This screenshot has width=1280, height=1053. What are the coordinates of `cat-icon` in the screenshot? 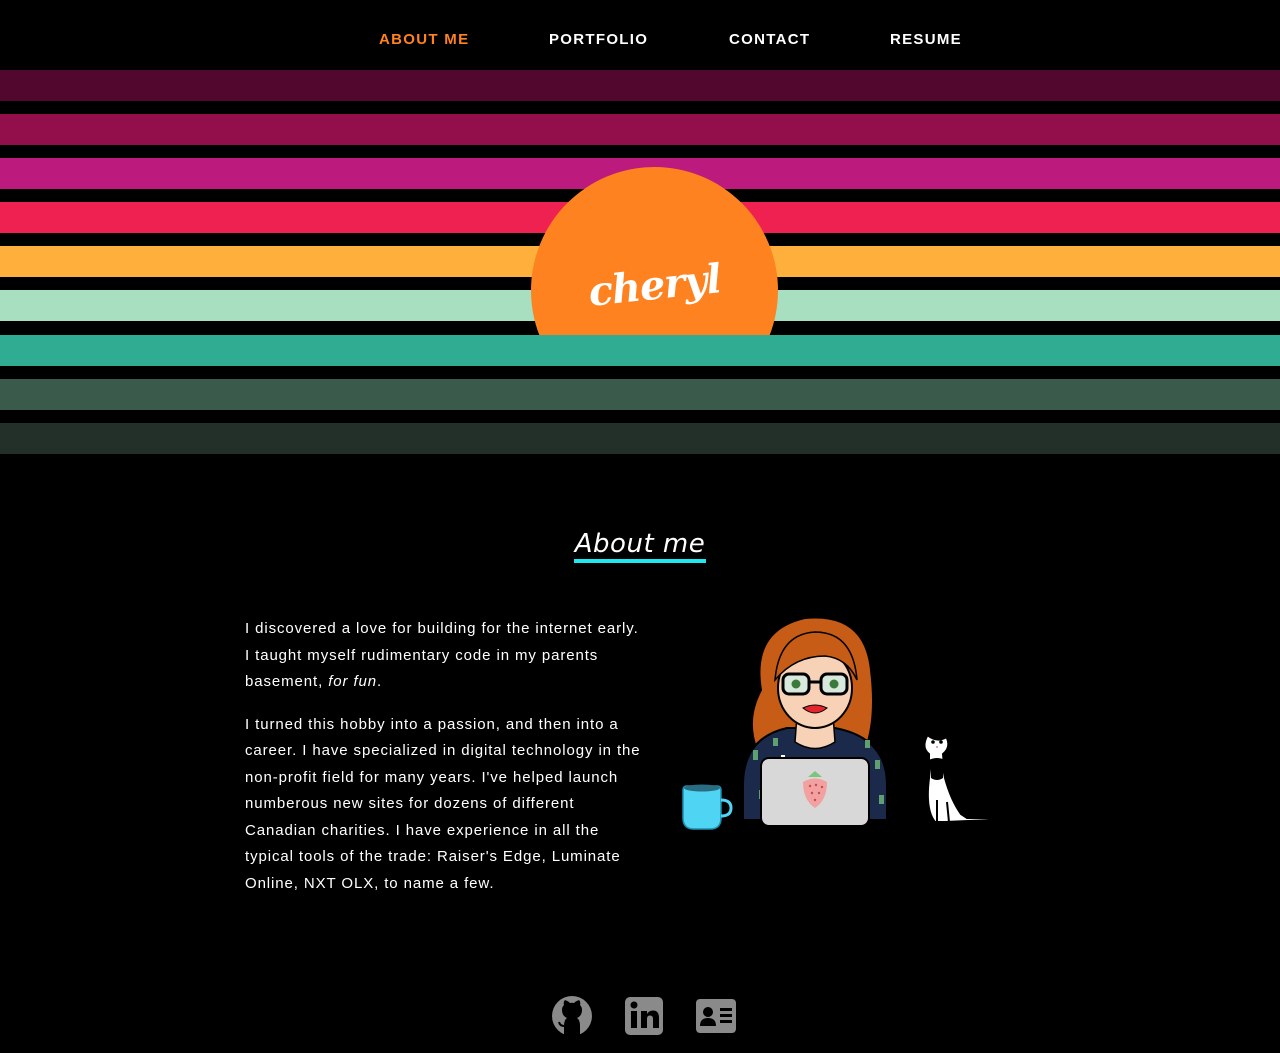 It's located at (957, 772).